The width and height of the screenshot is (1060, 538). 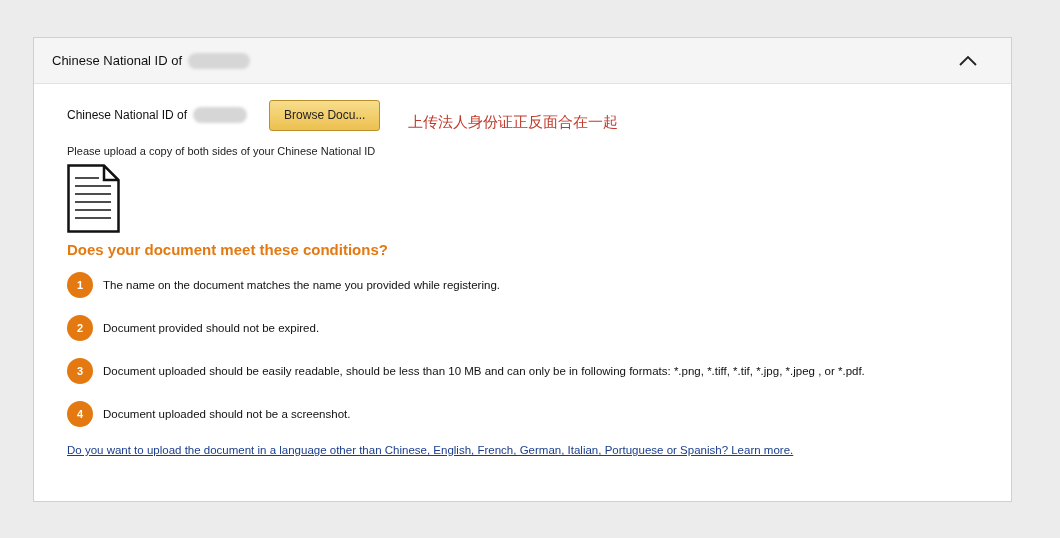 What do you see at coordinates (484, 371) in the screenshot?
I see `condition-text: Document uploaded should be easily readable, should be less than 10 MB and can only be in following formats: *.png, *.tiff, *.tif, *.jpg, *.jpeg , or *.pdf.` at bounding box center [484, 371].